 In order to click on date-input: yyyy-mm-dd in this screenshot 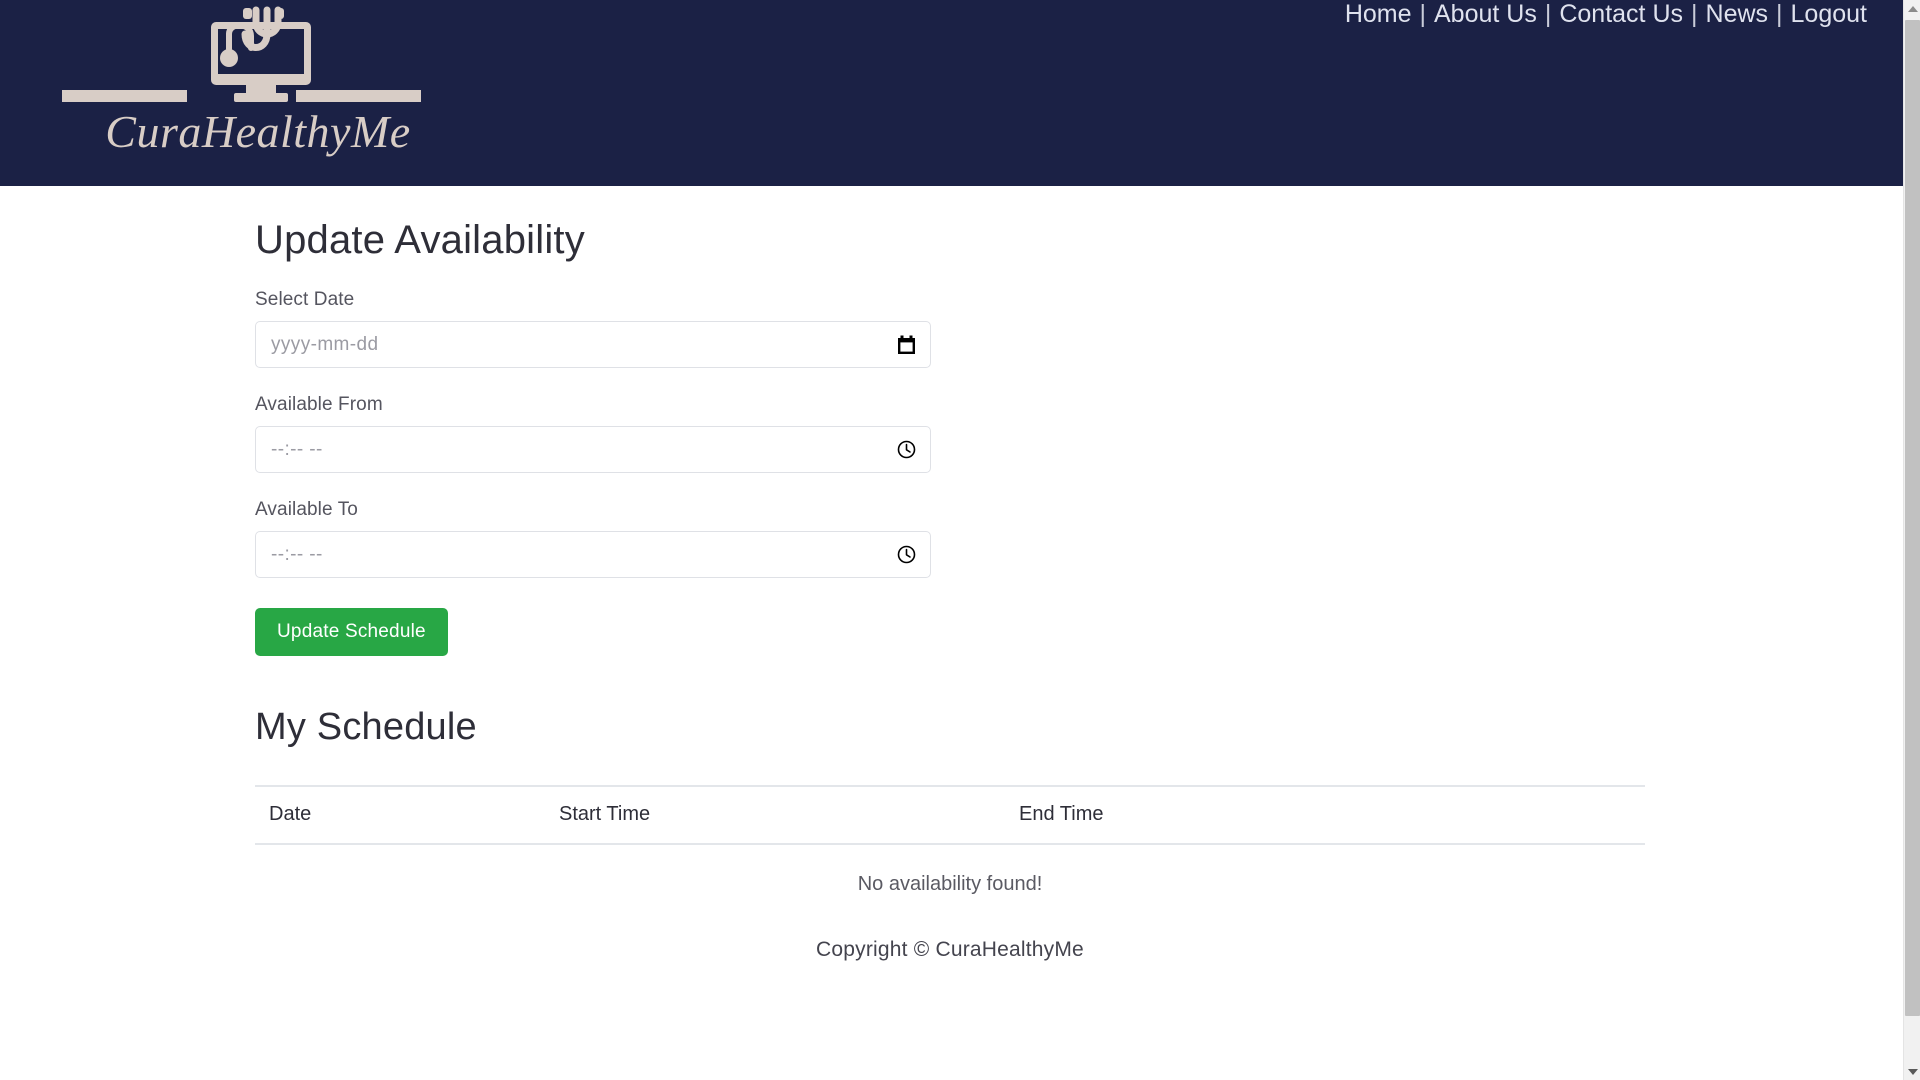, I will do `click(593, 344)`.